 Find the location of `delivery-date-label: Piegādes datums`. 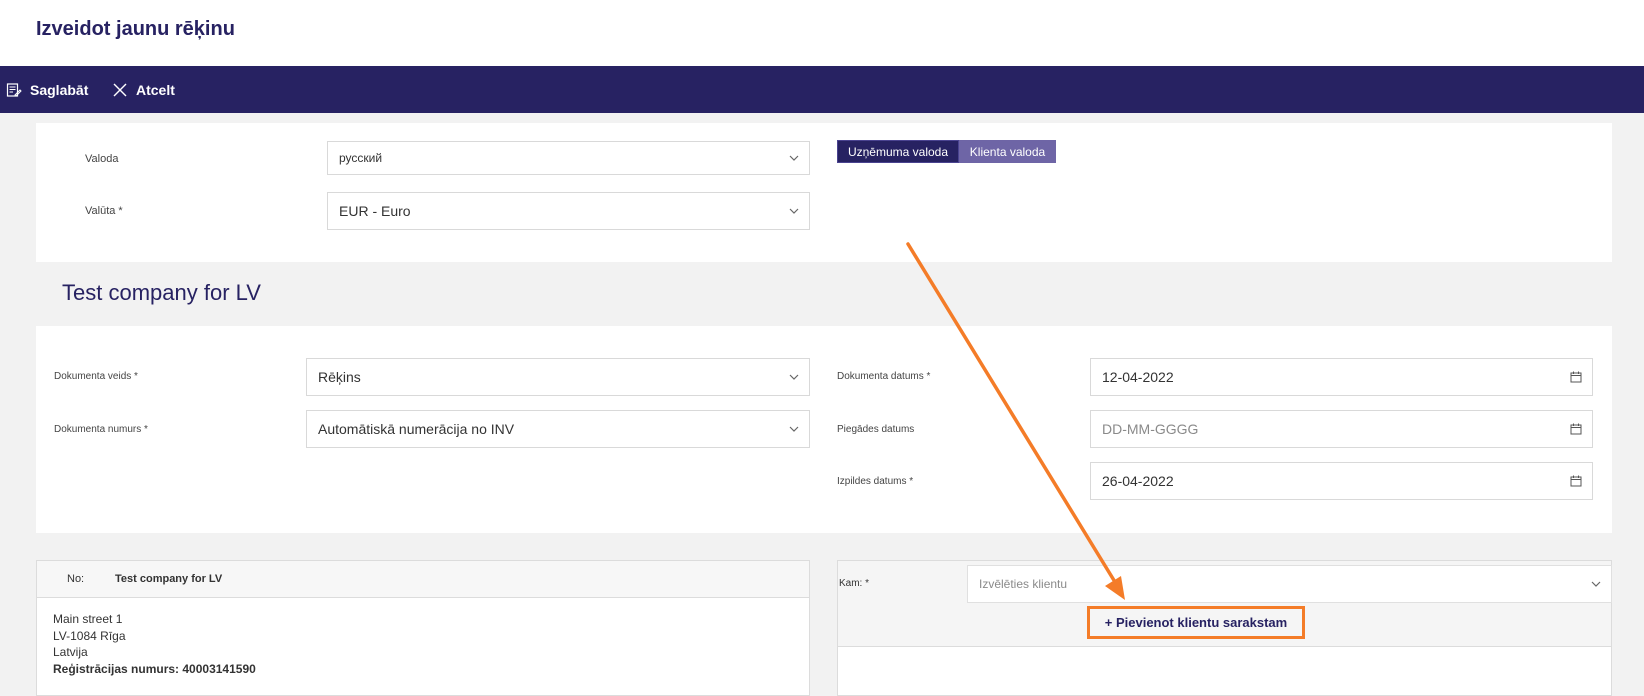

delivery-date-label: Piegādes datums is located at coordinates (876, 429).